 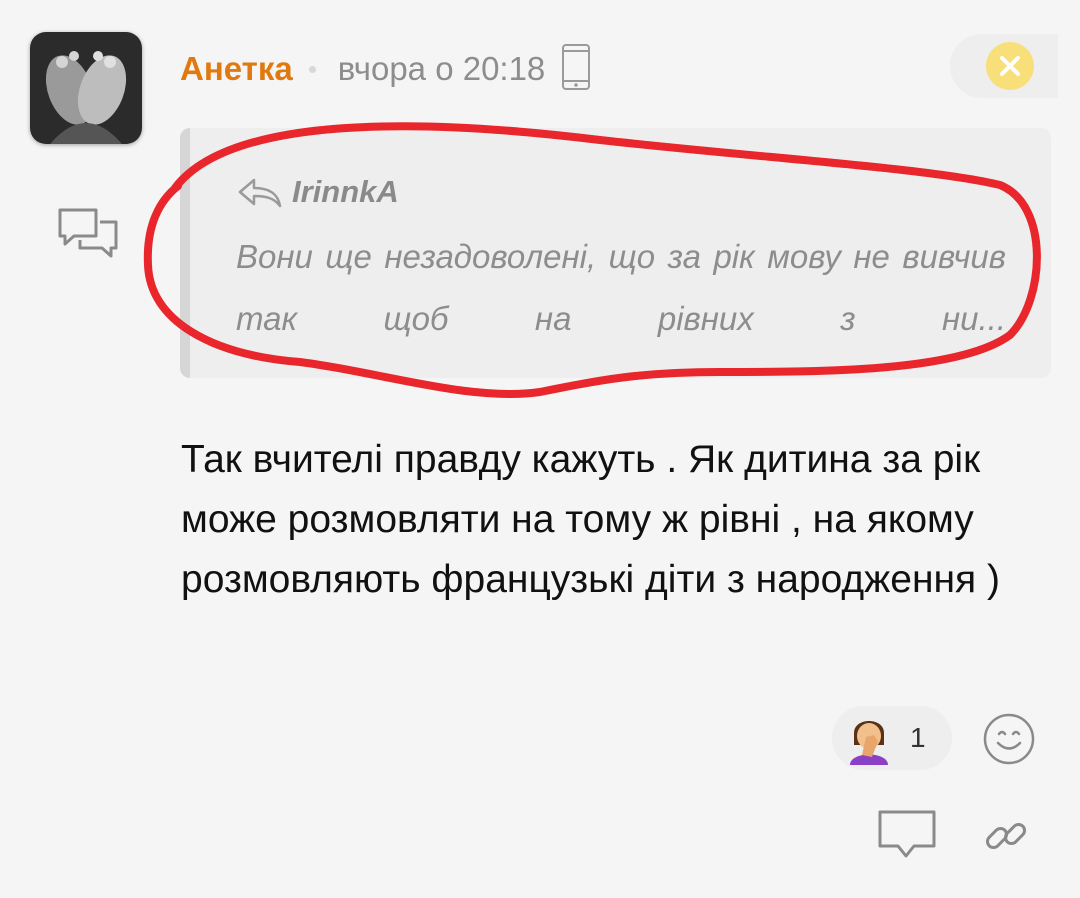 I want to click on share-link-button, so click(x=1006, y=838).